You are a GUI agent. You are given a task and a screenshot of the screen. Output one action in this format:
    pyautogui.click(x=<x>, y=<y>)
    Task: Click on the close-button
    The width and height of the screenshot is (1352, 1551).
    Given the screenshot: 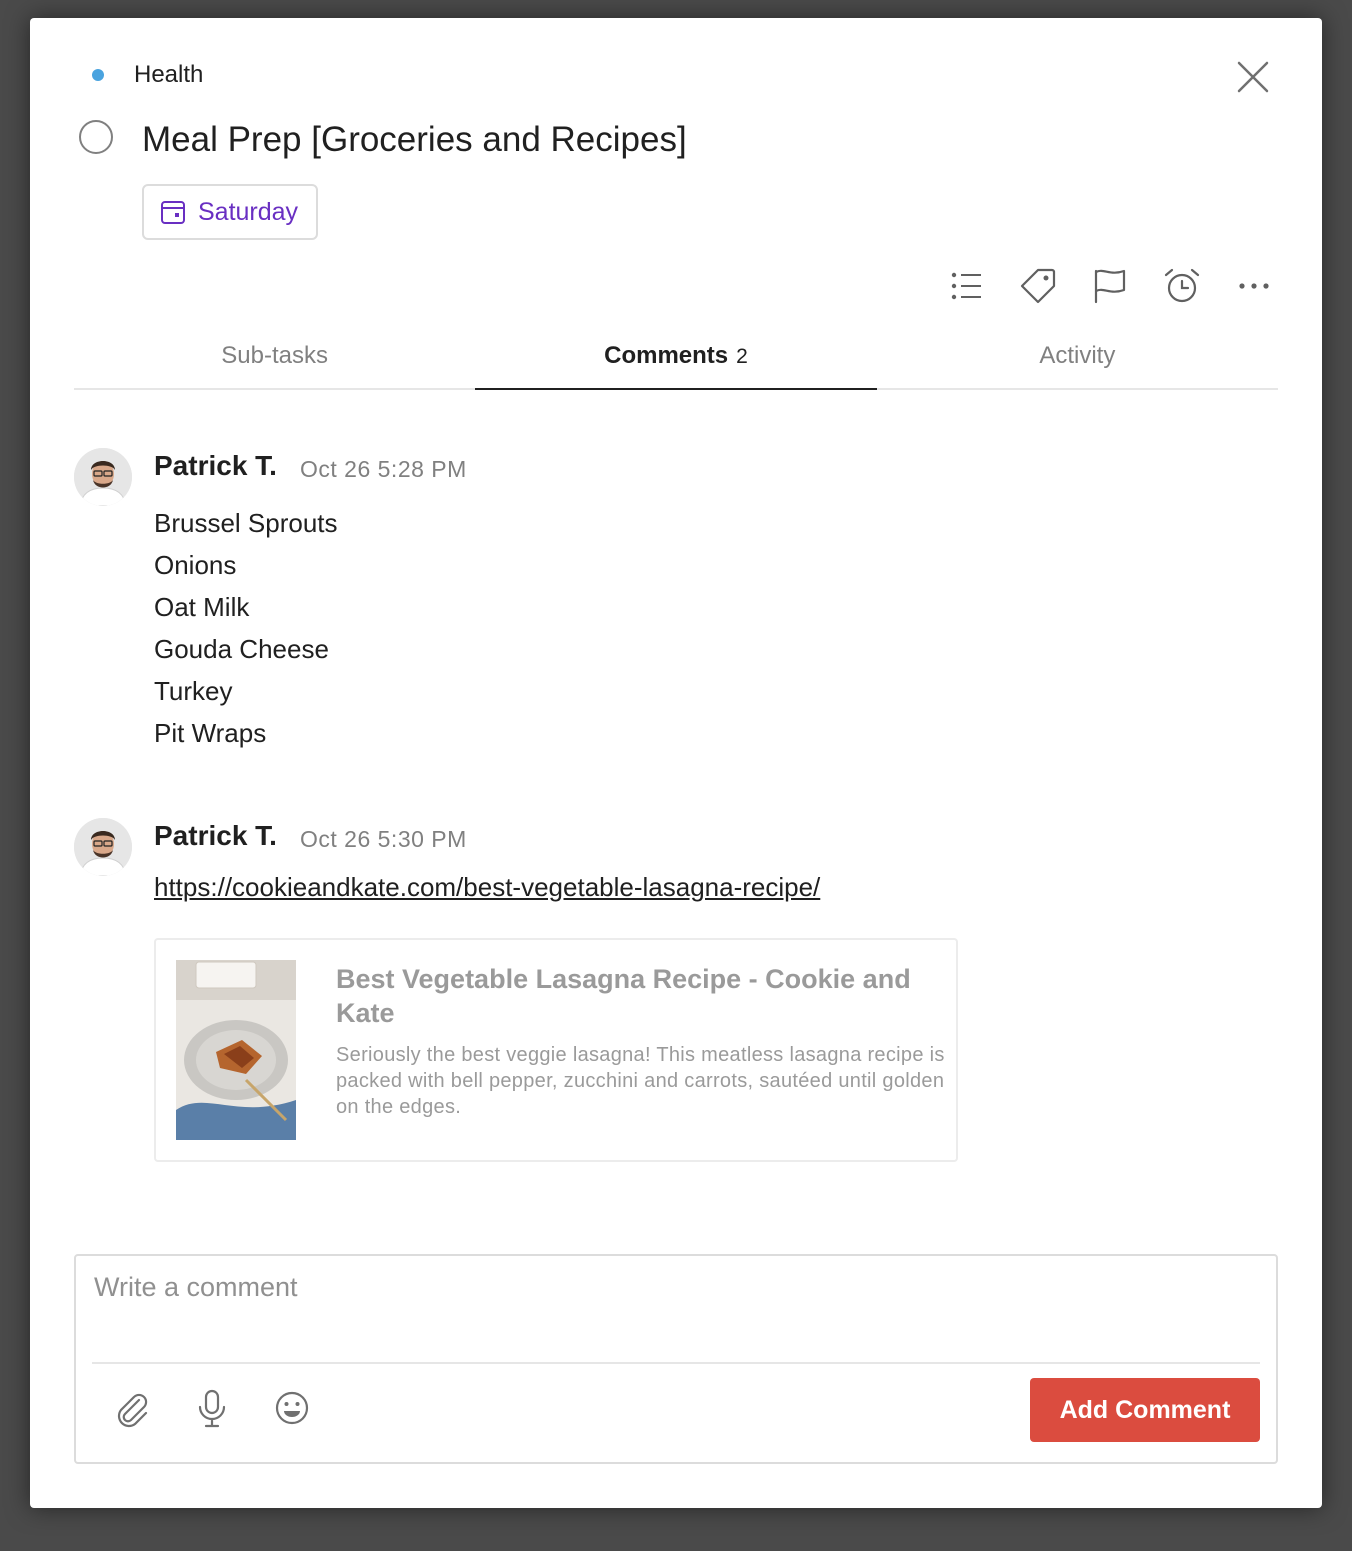 What is the action you would take?
    pyautogui.click(x=1253, y=77)
    